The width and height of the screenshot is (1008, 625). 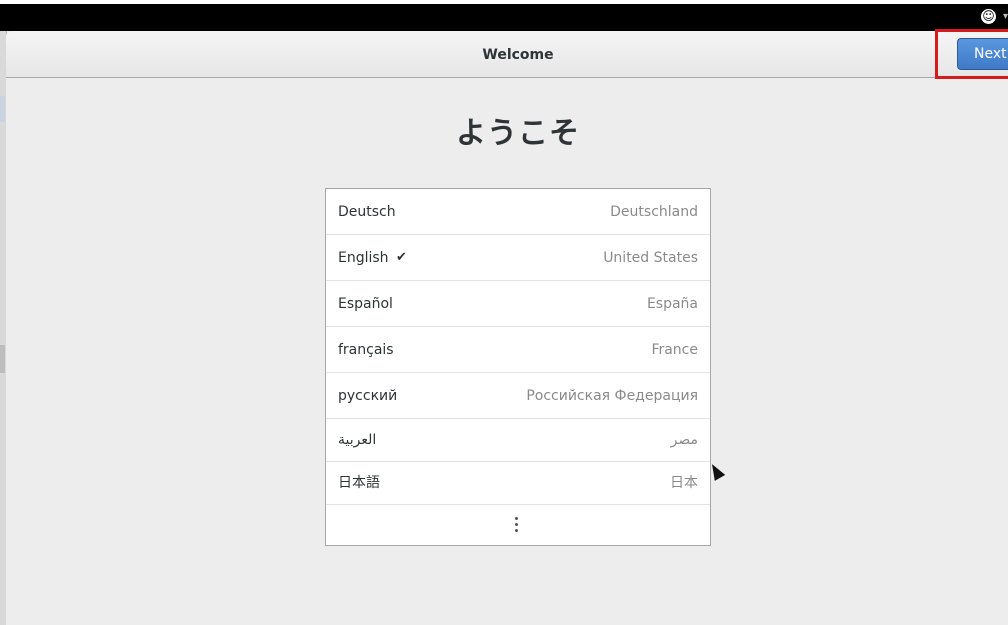 What do you see at coordinates (368, 396) in the screenshot?
I see `language-name: русский` at bounding box center [368, 396].